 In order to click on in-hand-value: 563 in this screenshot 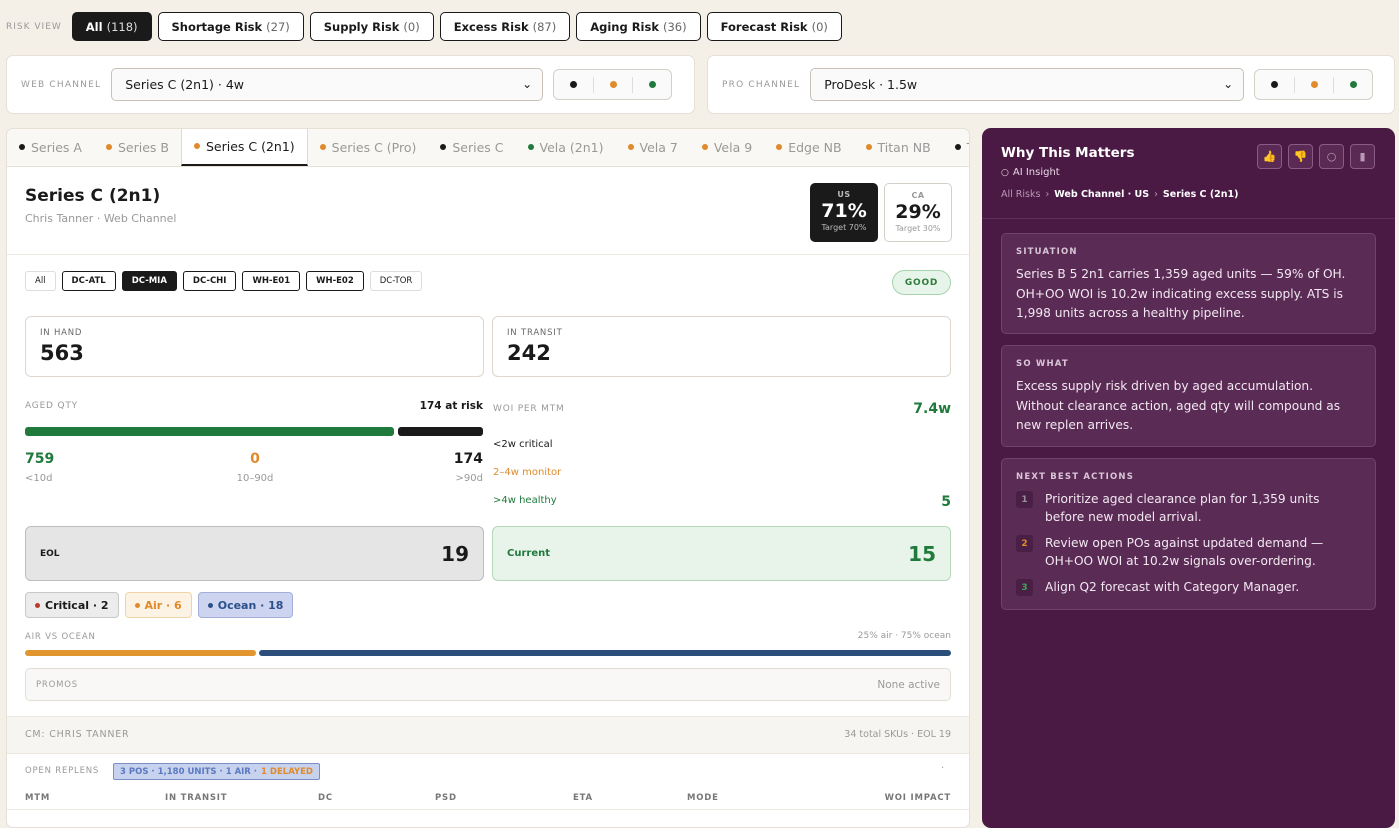, I will do `click(62, 353)`.